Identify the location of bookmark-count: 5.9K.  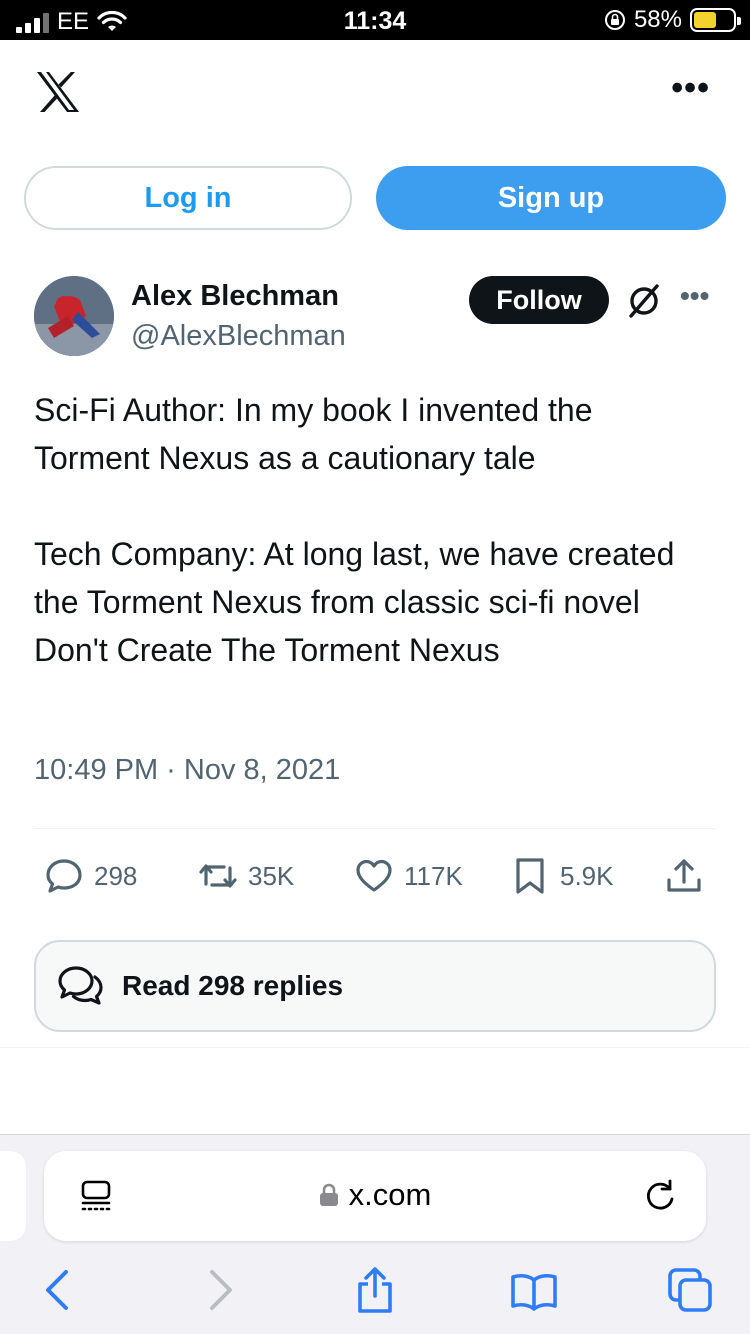
(587, 875).